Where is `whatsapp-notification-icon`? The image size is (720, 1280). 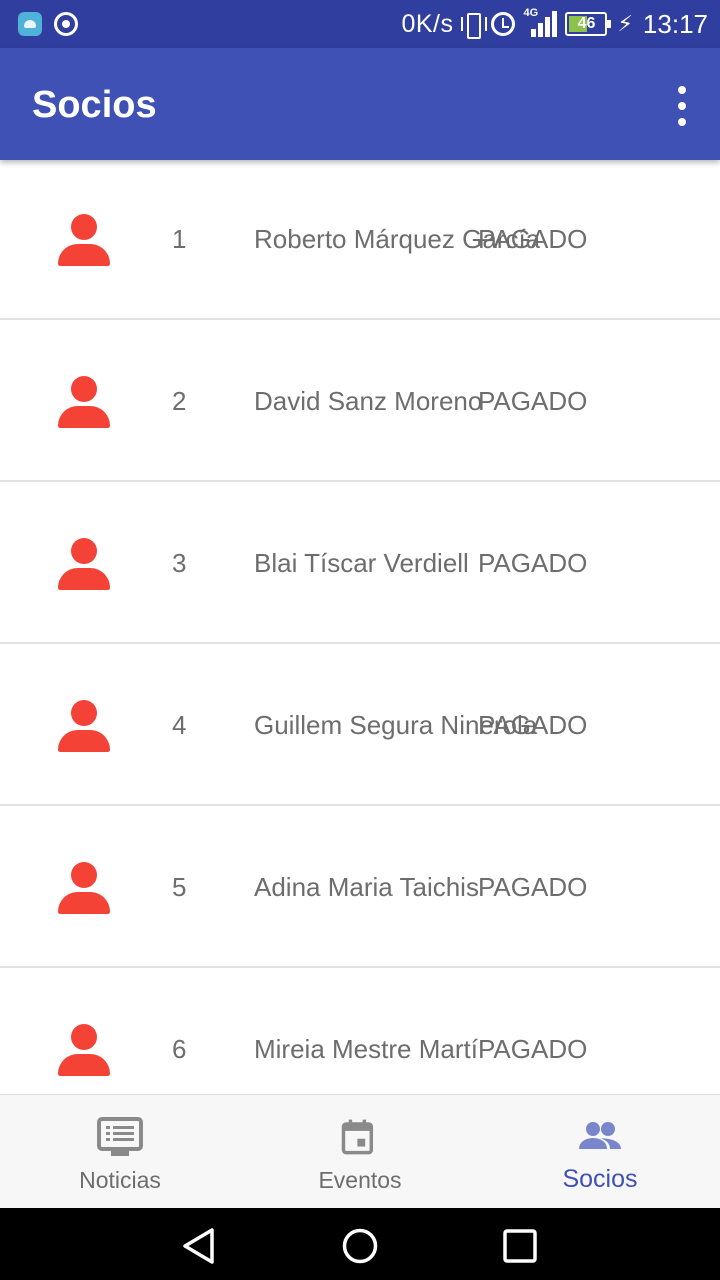
whatsapp-notification-icon is located at coordinates (66, 24).